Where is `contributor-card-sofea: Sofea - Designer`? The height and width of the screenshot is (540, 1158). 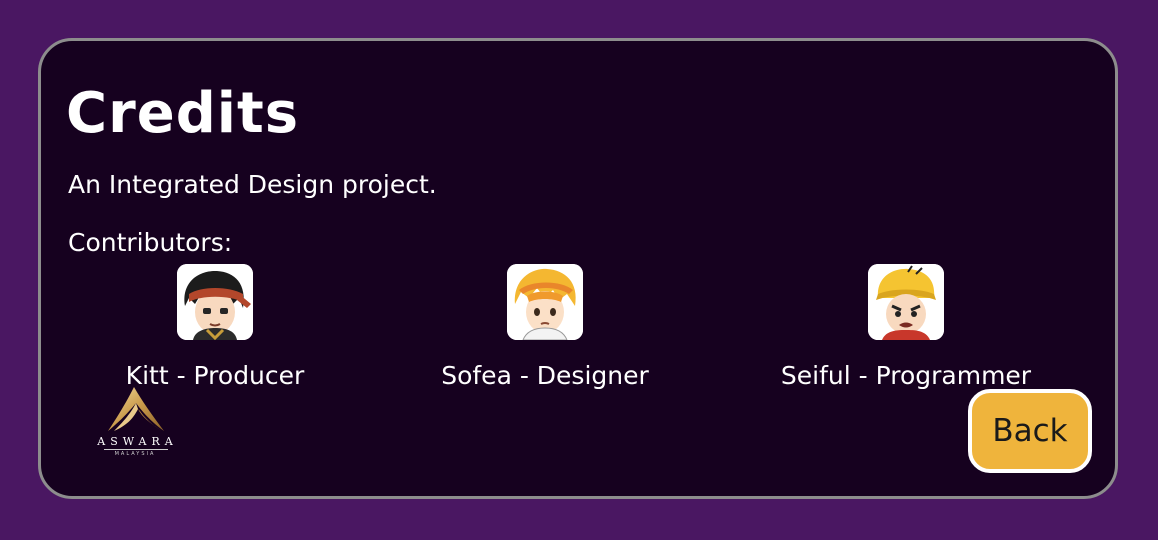 contributor-card-sofea: Sofea - Designer is located at coordinates (545, 329).